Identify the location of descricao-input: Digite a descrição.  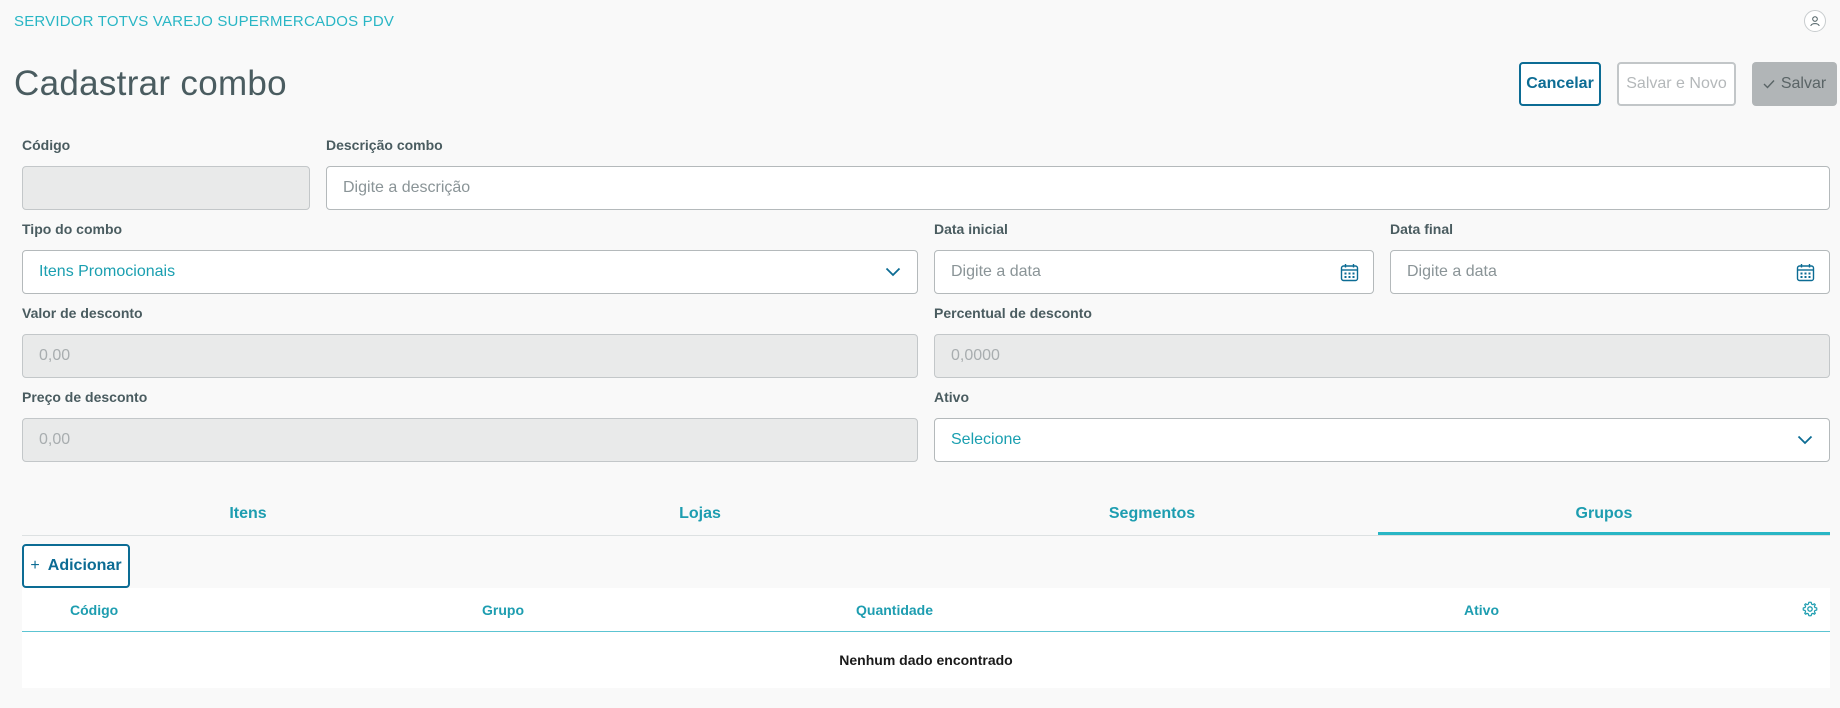
(1078, 188).